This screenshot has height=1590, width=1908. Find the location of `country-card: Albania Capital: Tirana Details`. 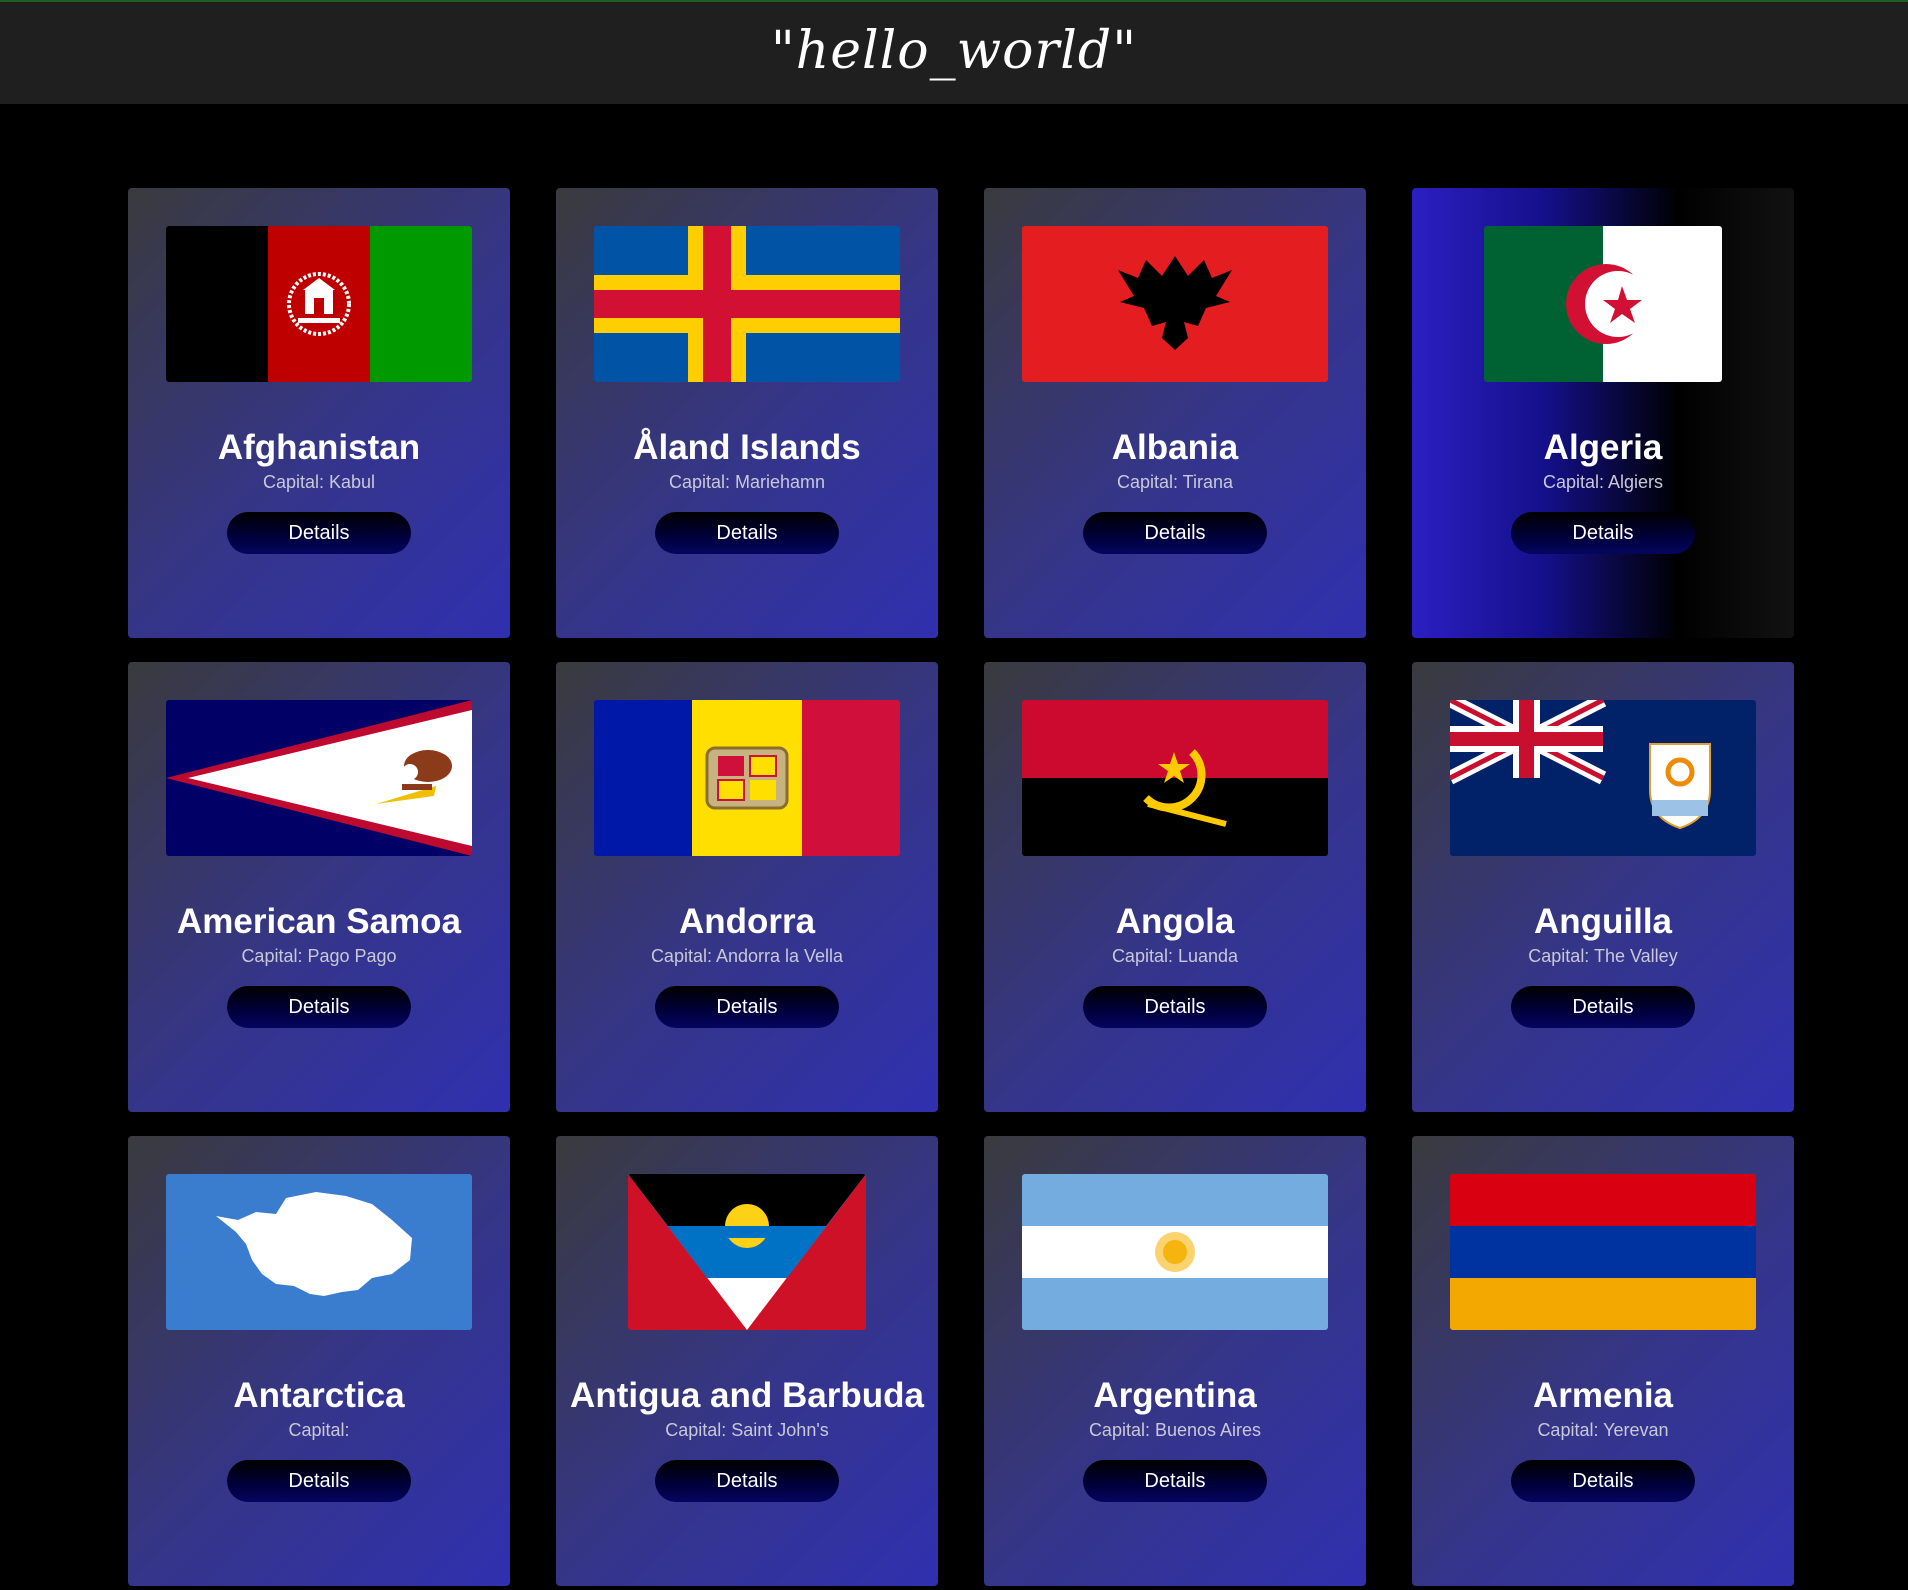

country-card: Albania Capital: Tirana Details is located at coordinates (1175, 413).